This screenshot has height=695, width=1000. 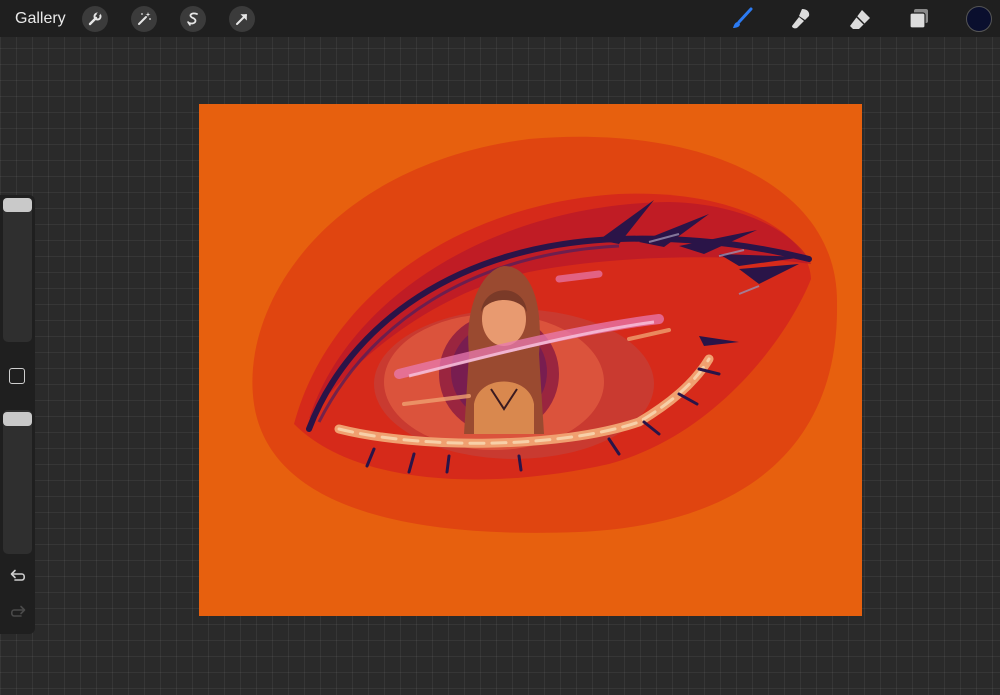 I want to click on gallery-button: Gallery, so click(x=40, y=19).